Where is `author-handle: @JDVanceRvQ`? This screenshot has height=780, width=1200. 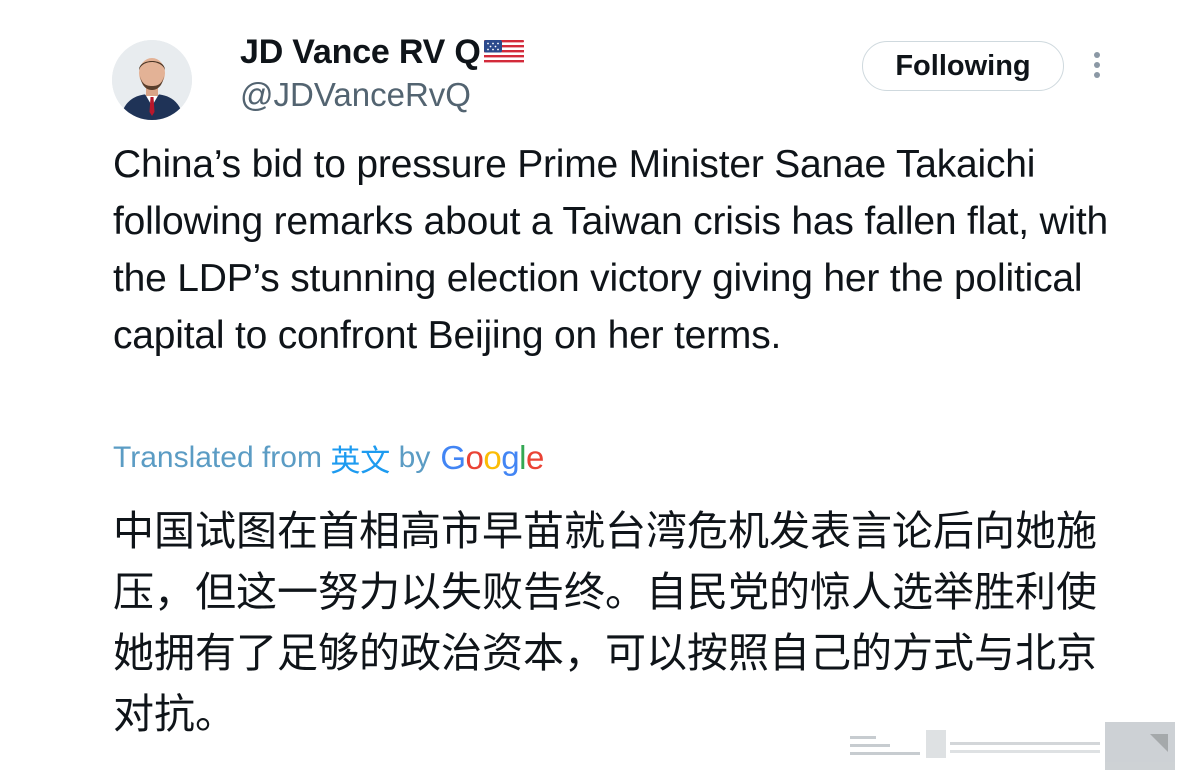 author-handle: @JDVanceRvQ is located at coordinates (355, 95).